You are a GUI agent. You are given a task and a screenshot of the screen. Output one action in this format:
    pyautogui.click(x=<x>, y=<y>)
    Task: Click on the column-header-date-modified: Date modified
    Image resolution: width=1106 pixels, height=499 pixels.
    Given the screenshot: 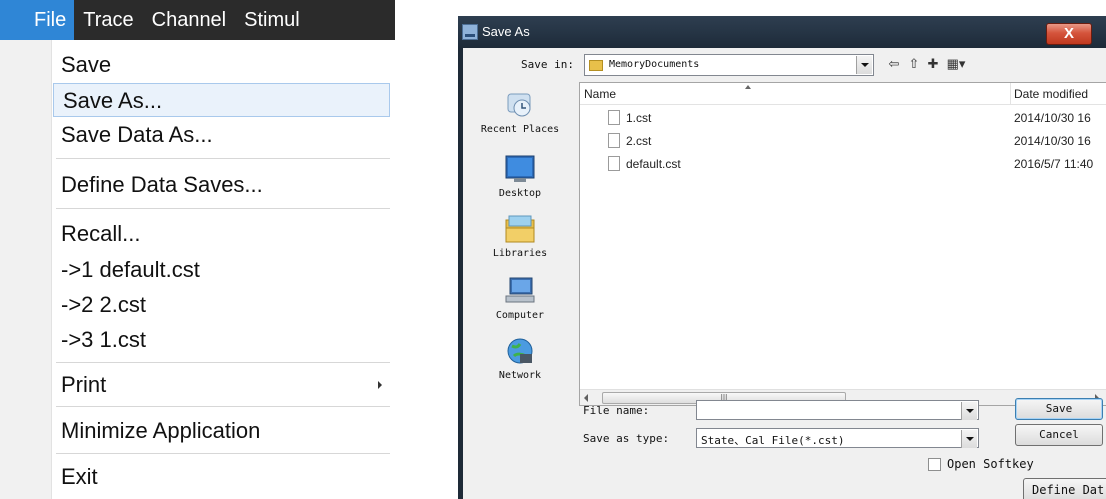 What is the action you would take?
    pyautogui.click(x=1051, y=94)
    